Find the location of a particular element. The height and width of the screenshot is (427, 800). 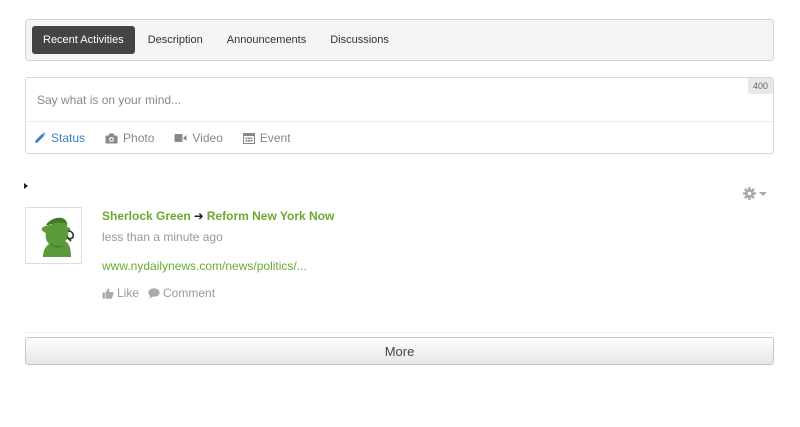

composer-type-photo: Photo is located at coordinates (129, 138).